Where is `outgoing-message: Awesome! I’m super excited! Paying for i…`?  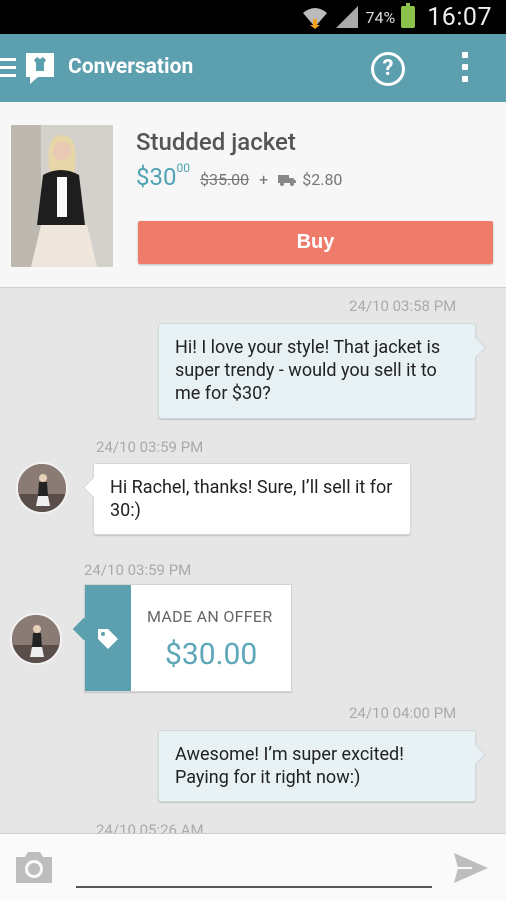 outgoing-message: Awesome! I’m super excited! Paying for i… is located at coordinates (317, 766).